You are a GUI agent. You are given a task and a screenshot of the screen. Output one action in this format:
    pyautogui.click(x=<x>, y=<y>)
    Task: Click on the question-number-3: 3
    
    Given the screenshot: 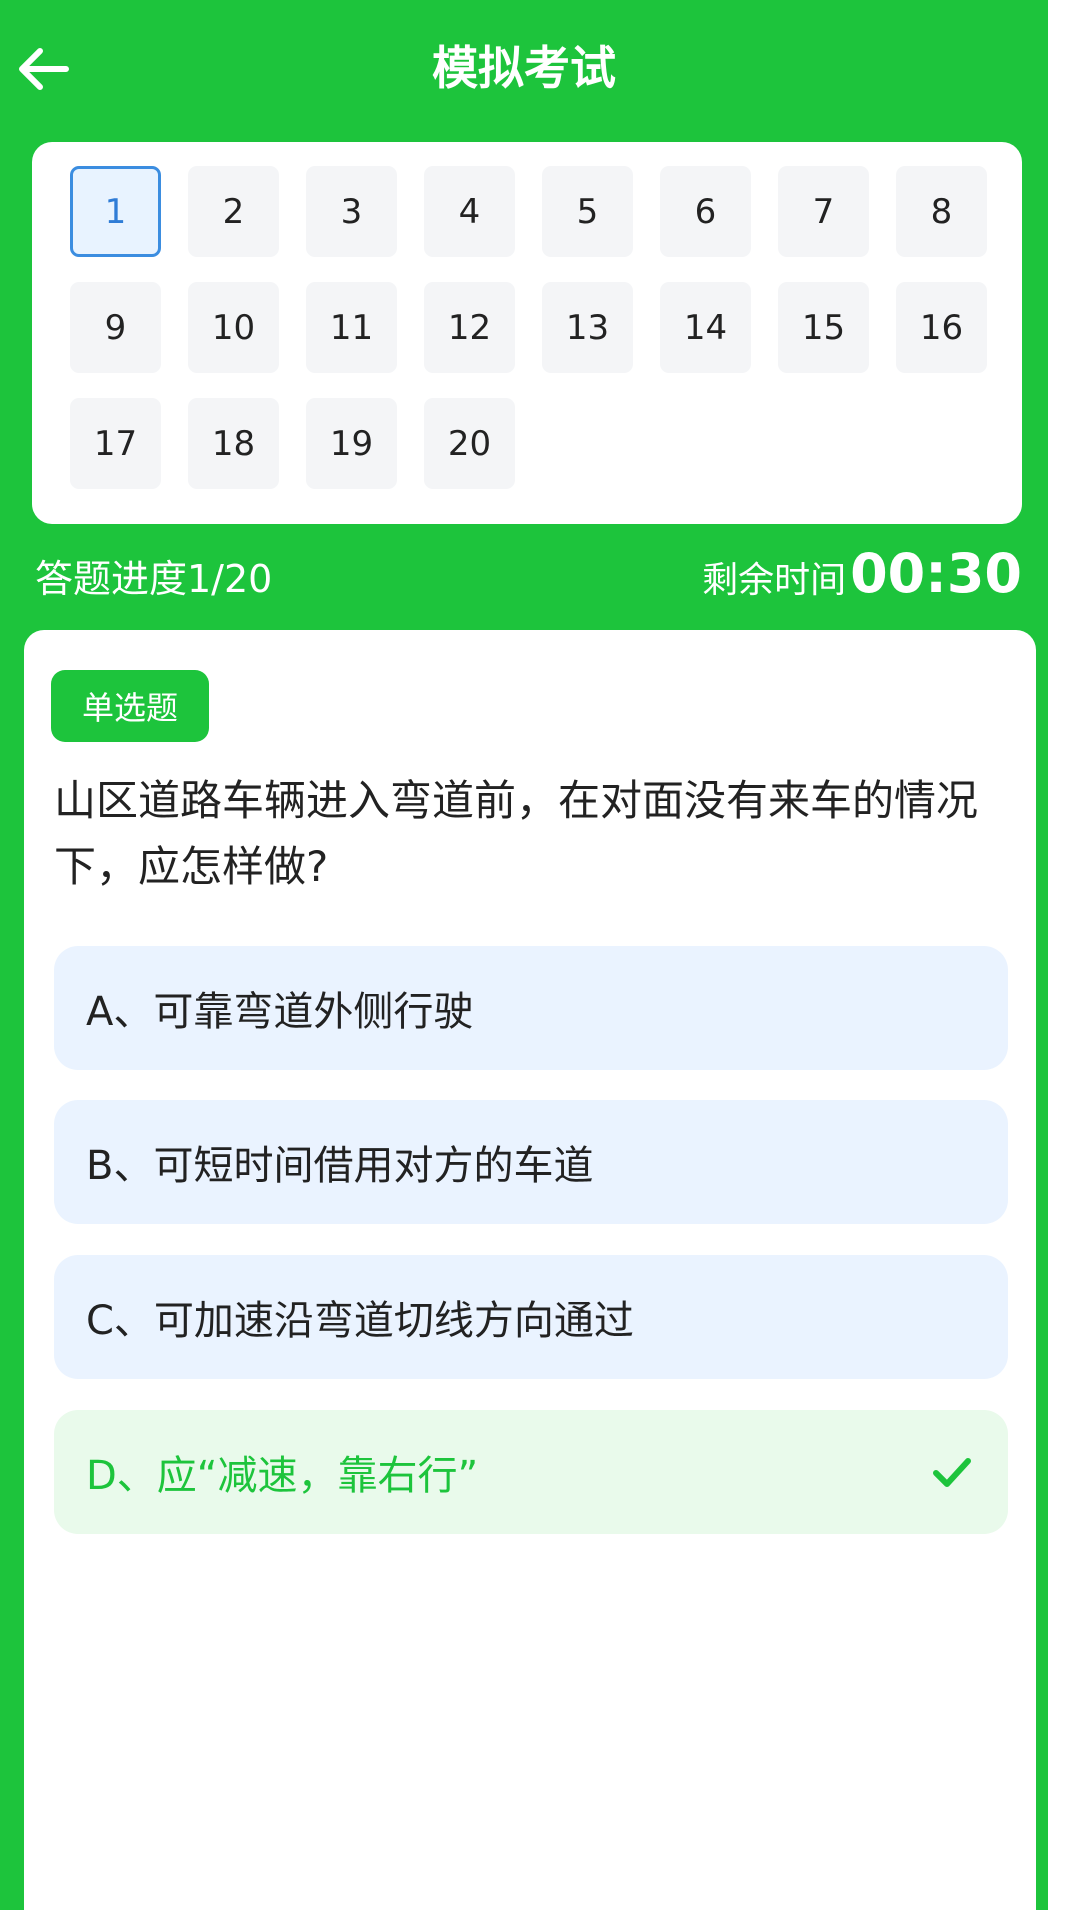 What is the action you would take?
    pyautogui.click(x=351, y=211)
    